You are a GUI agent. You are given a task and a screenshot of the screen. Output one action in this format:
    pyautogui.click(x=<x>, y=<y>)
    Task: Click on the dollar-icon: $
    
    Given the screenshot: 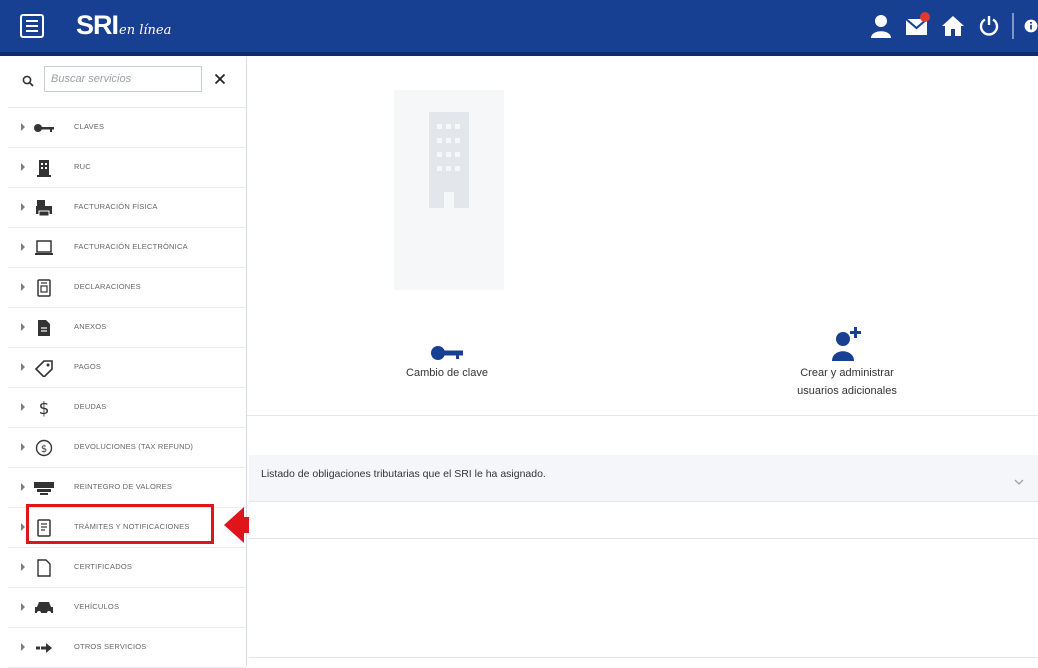 What is the action you would take?
    pyautogui.click(x=44, y=408)
    